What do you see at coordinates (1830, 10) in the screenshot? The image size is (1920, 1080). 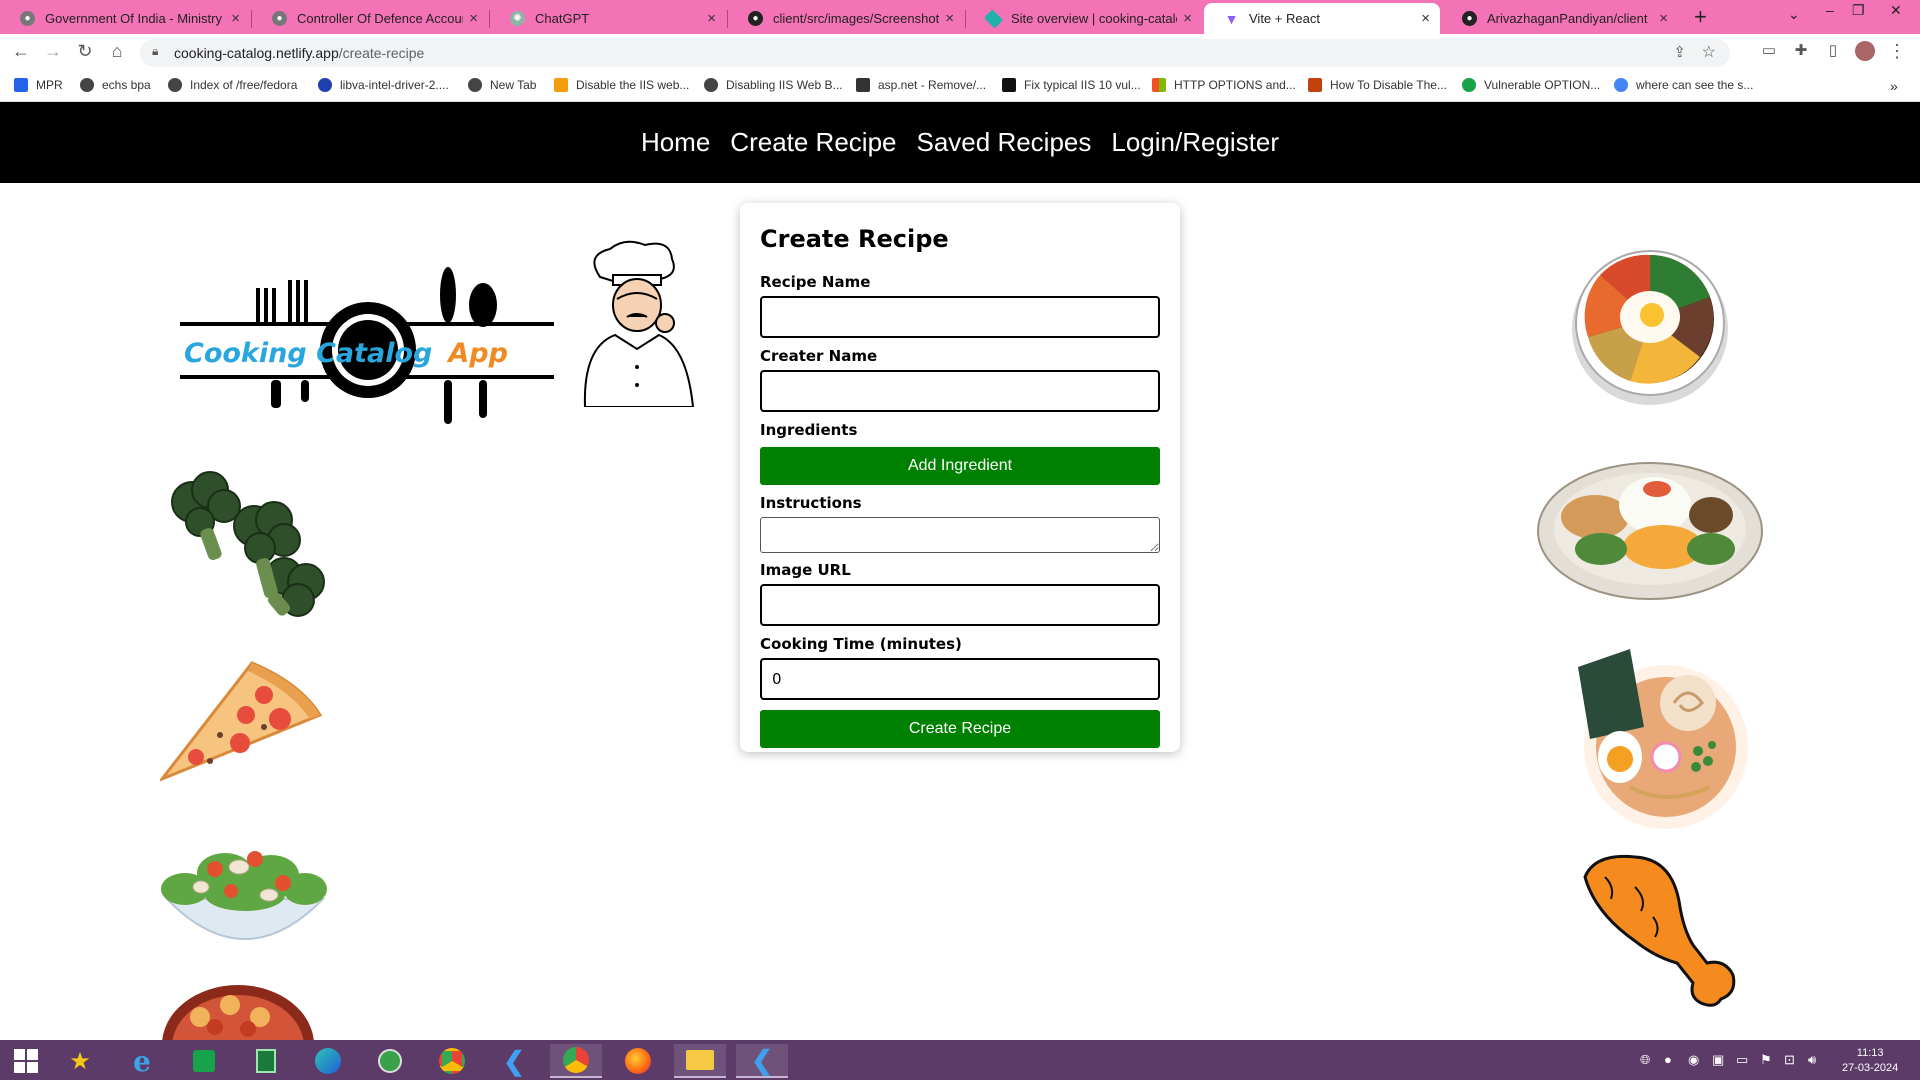 I see `minimize-icon: –` at bounding box center [1830, 10].